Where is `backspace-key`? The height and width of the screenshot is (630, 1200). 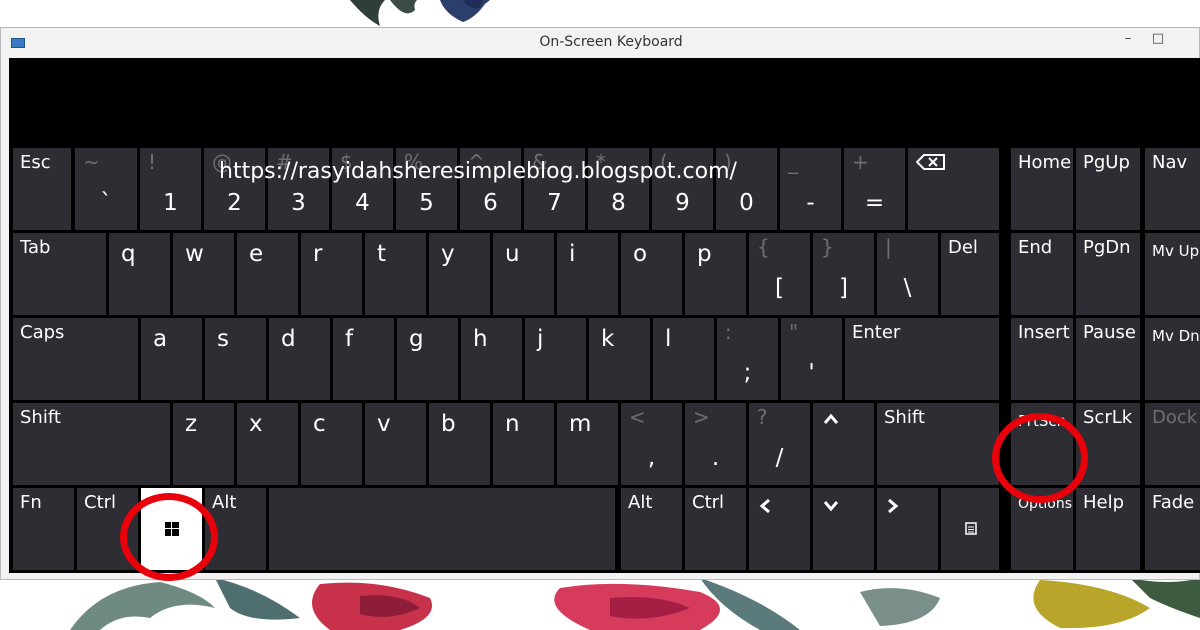
backspace-key is located at coordinates (953, 189).